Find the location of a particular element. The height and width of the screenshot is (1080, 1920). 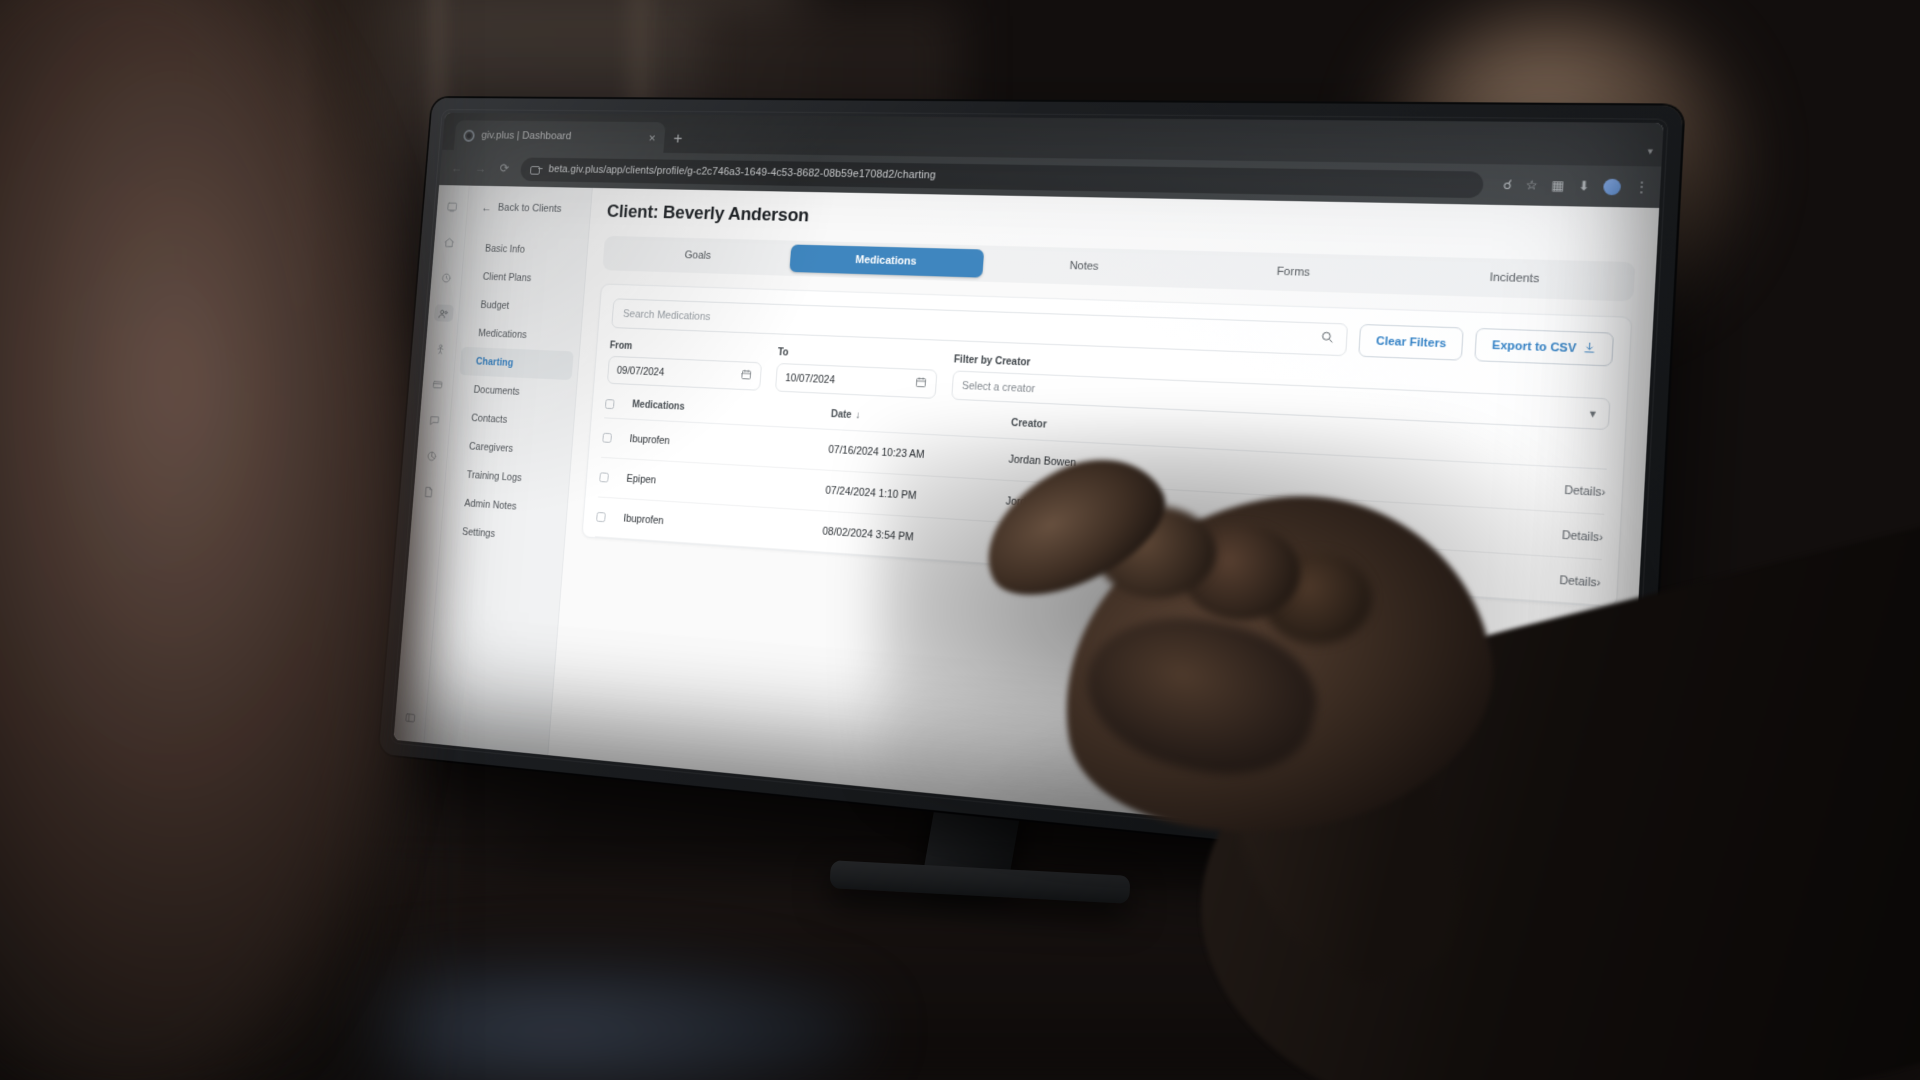

back-to-clients-link: ← Back to Clients is located at coordinates (528, 209).